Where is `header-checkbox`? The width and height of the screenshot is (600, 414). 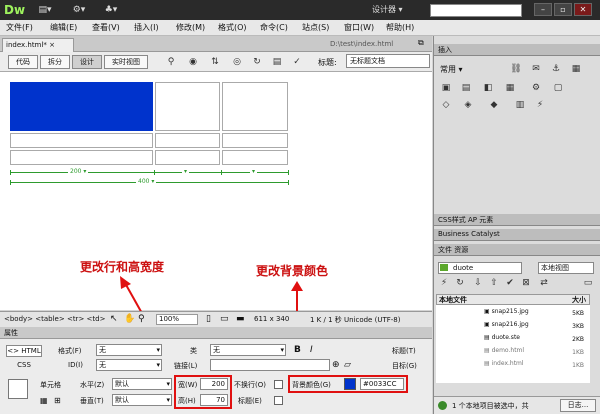 header-checkbox is located at coordinates (278, 400).